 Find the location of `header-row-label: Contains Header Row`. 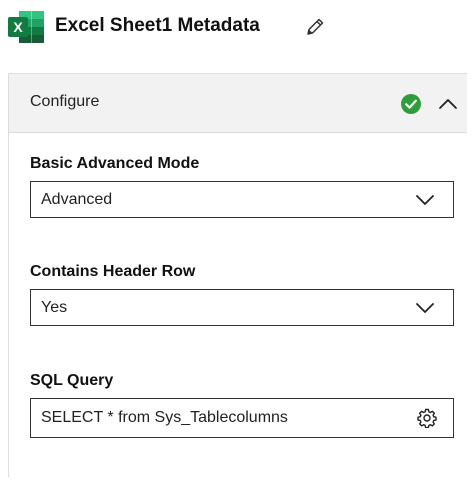

header-row-label: Contains Header Row is located at coordinates (113, 271).